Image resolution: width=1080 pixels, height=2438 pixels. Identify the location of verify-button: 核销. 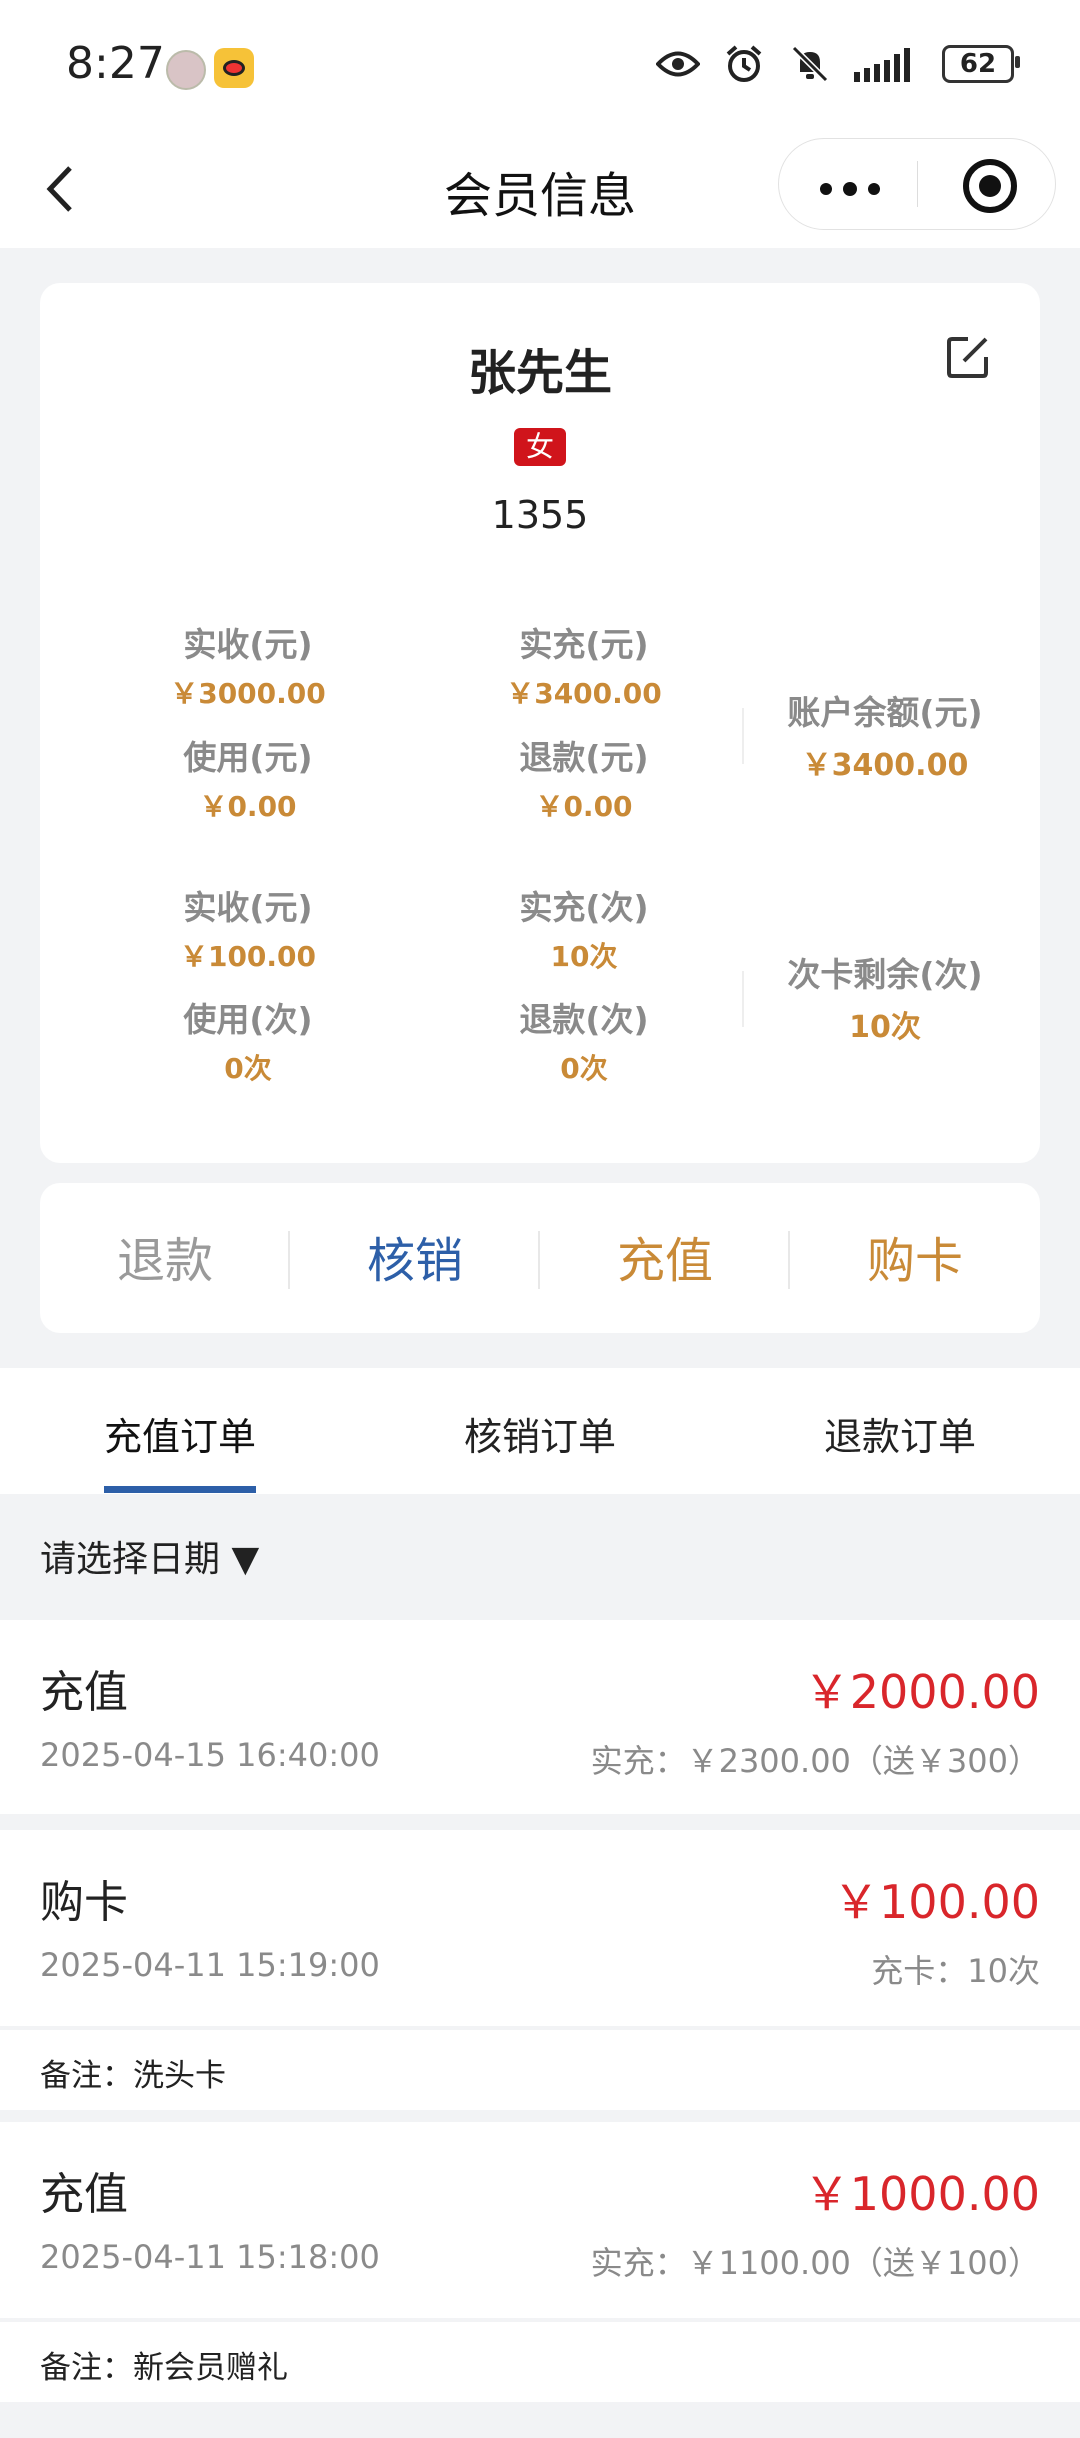
(415, 1256).